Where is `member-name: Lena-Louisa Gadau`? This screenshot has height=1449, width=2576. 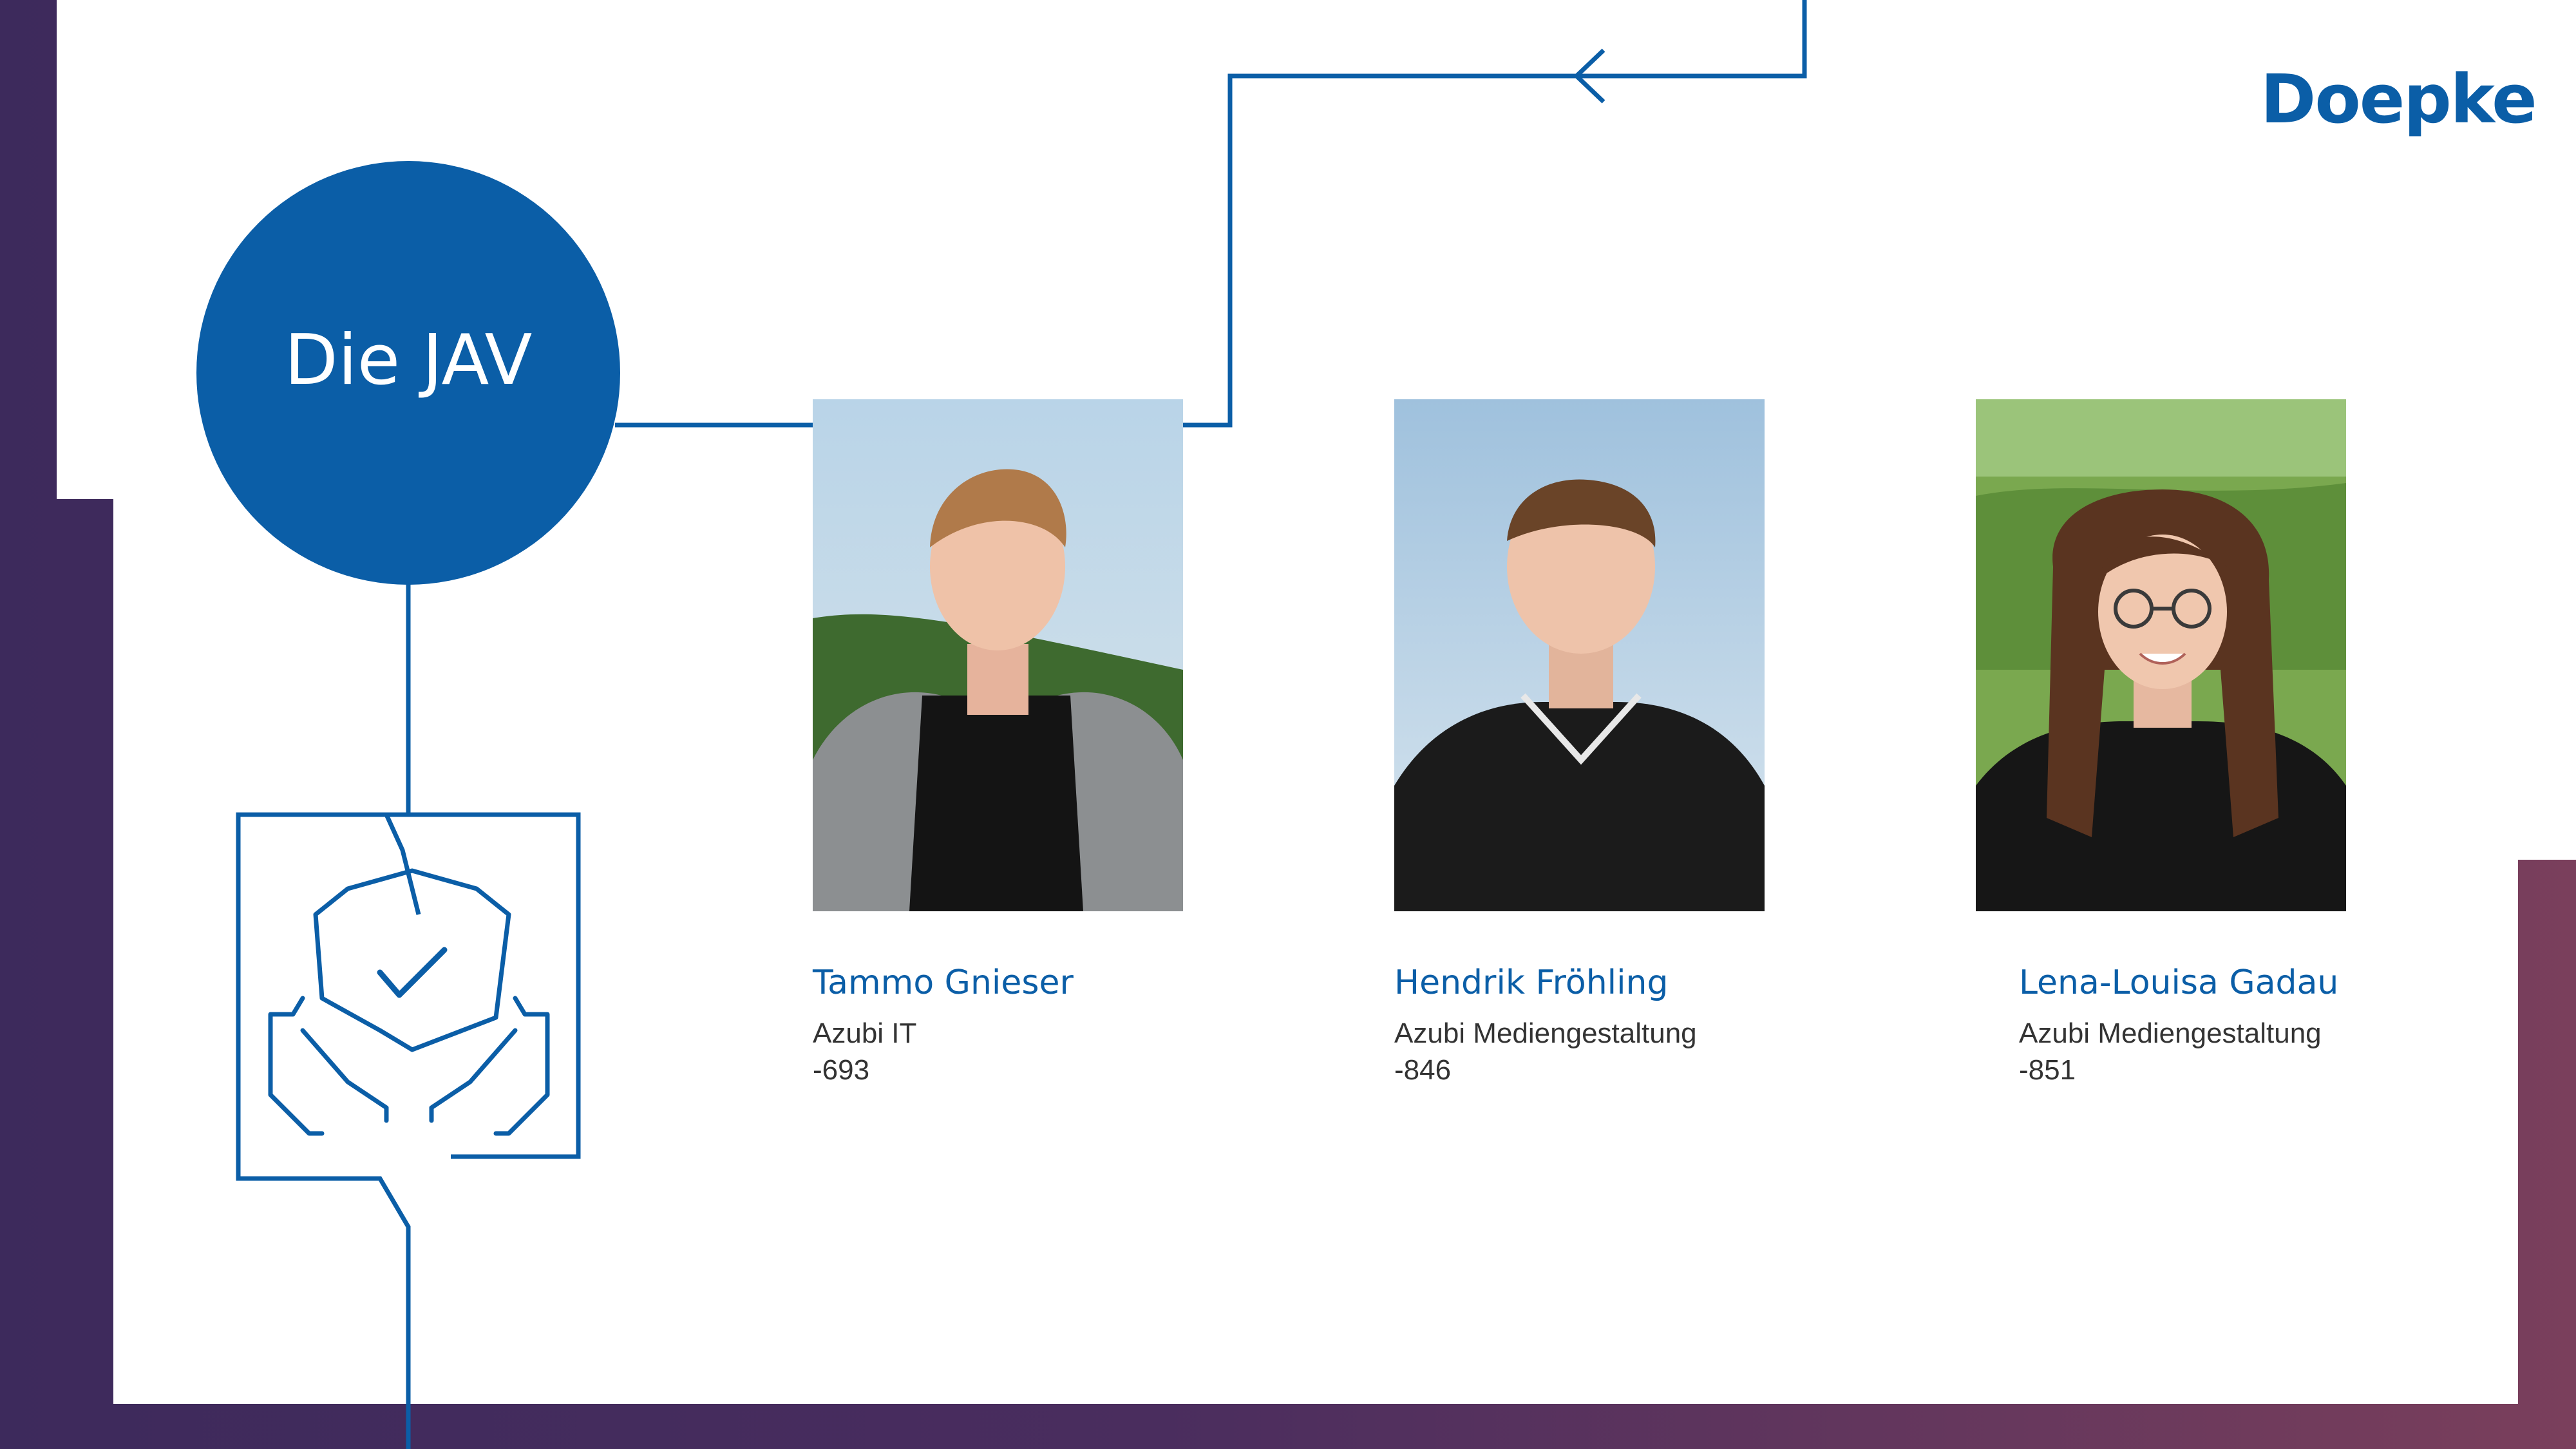
member-name: Lena-Louisa Gadau is located at coordinates (2179, 982).